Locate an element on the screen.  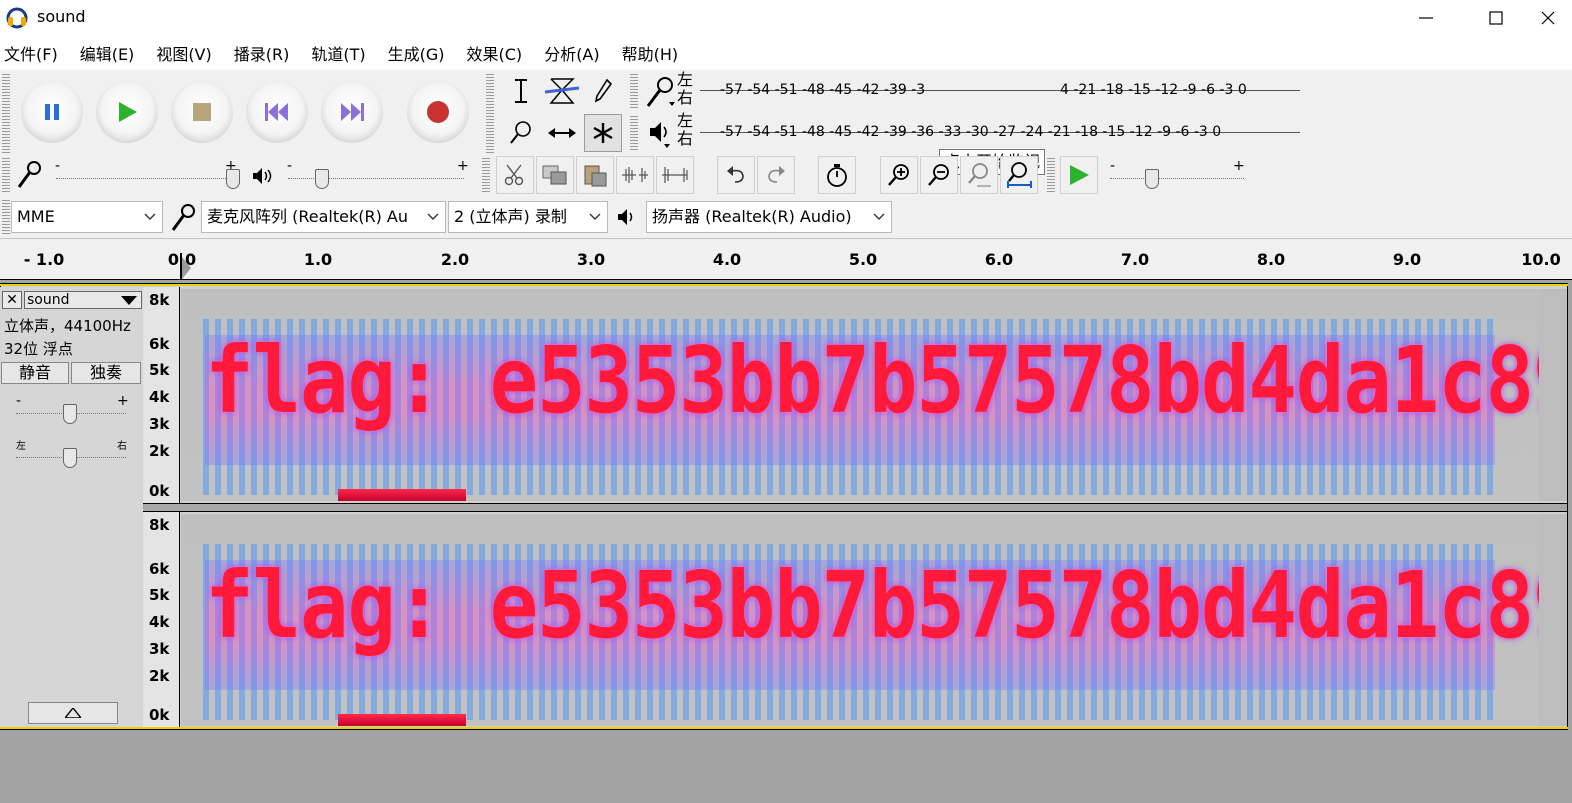
skip-to-end-button is located at coordinates (352, 112).